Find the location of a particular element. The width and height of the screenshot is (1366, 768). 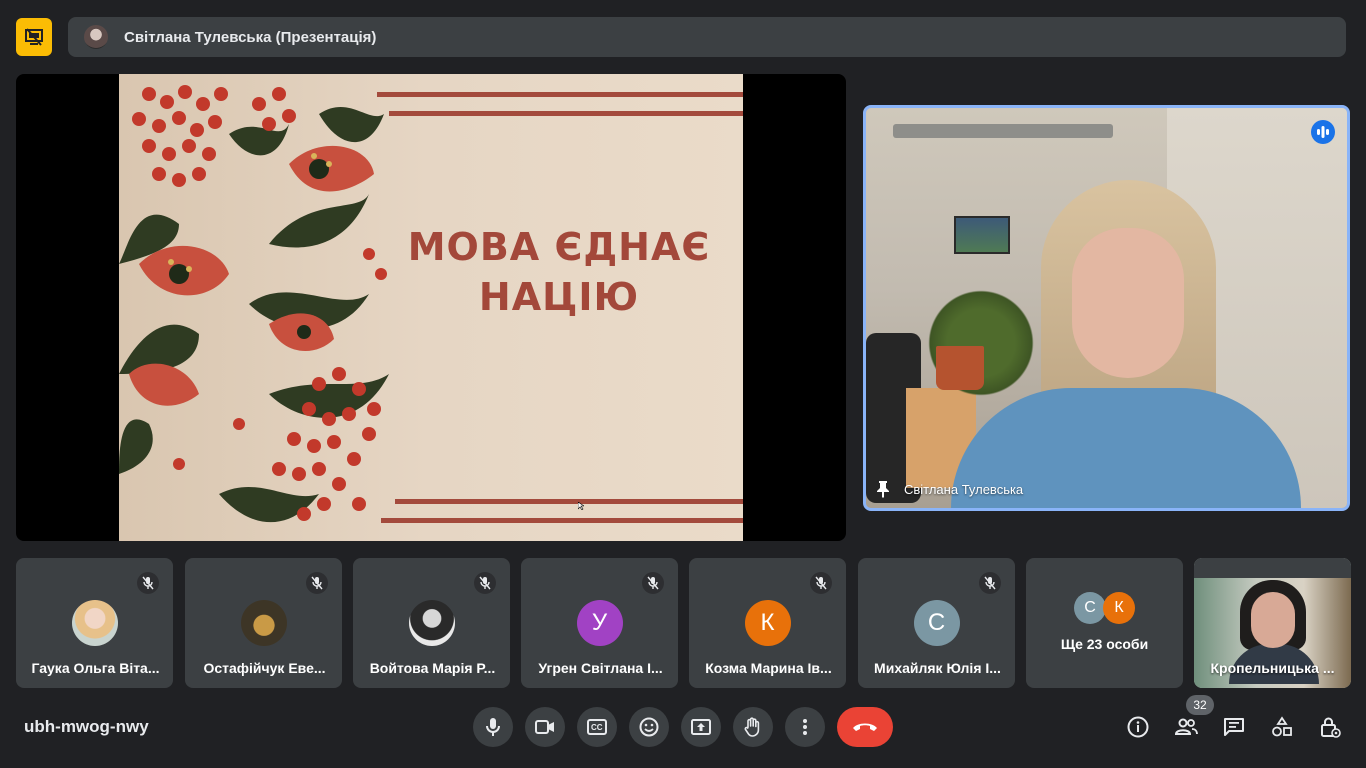

emoji-button is located at coordinates (649, 727).